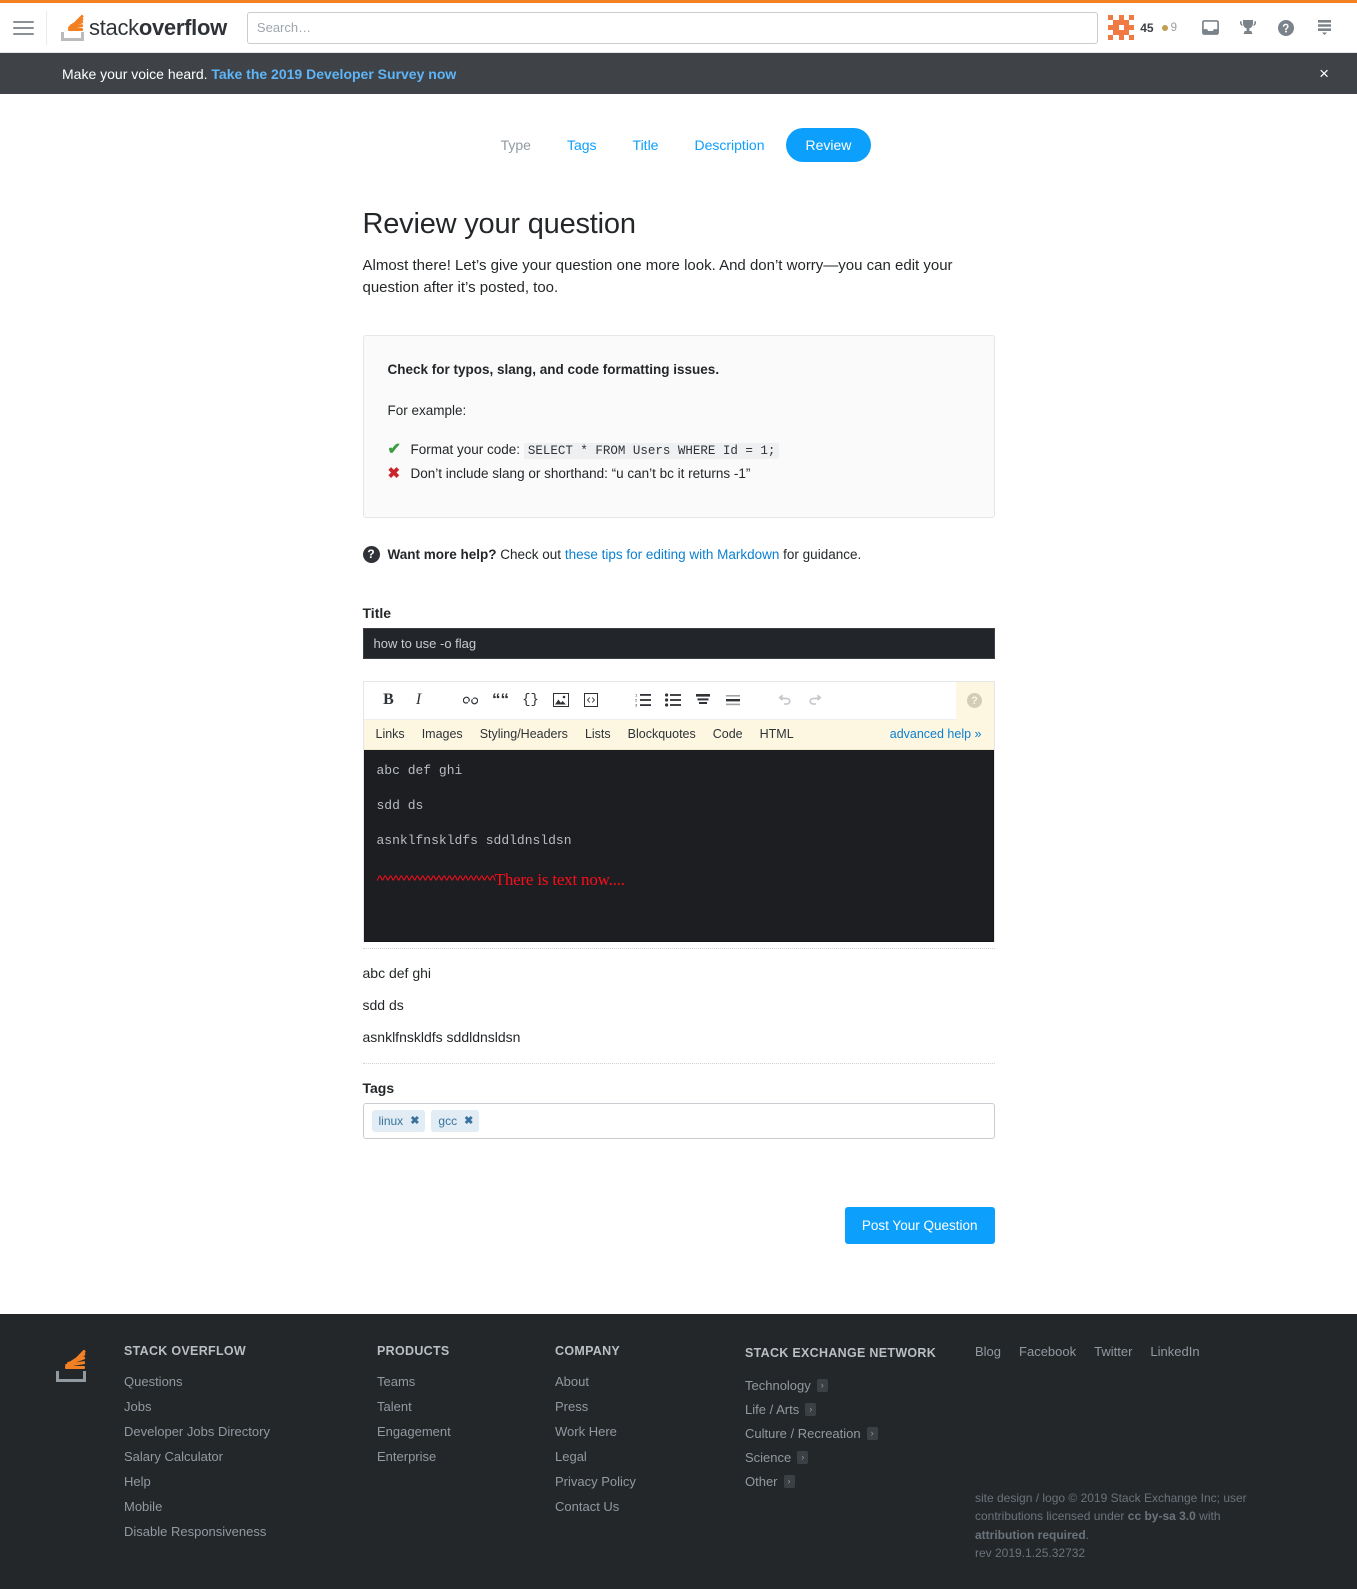 The image size is (1357, 1589). I want to click on heading-icon, so click(703, 700).